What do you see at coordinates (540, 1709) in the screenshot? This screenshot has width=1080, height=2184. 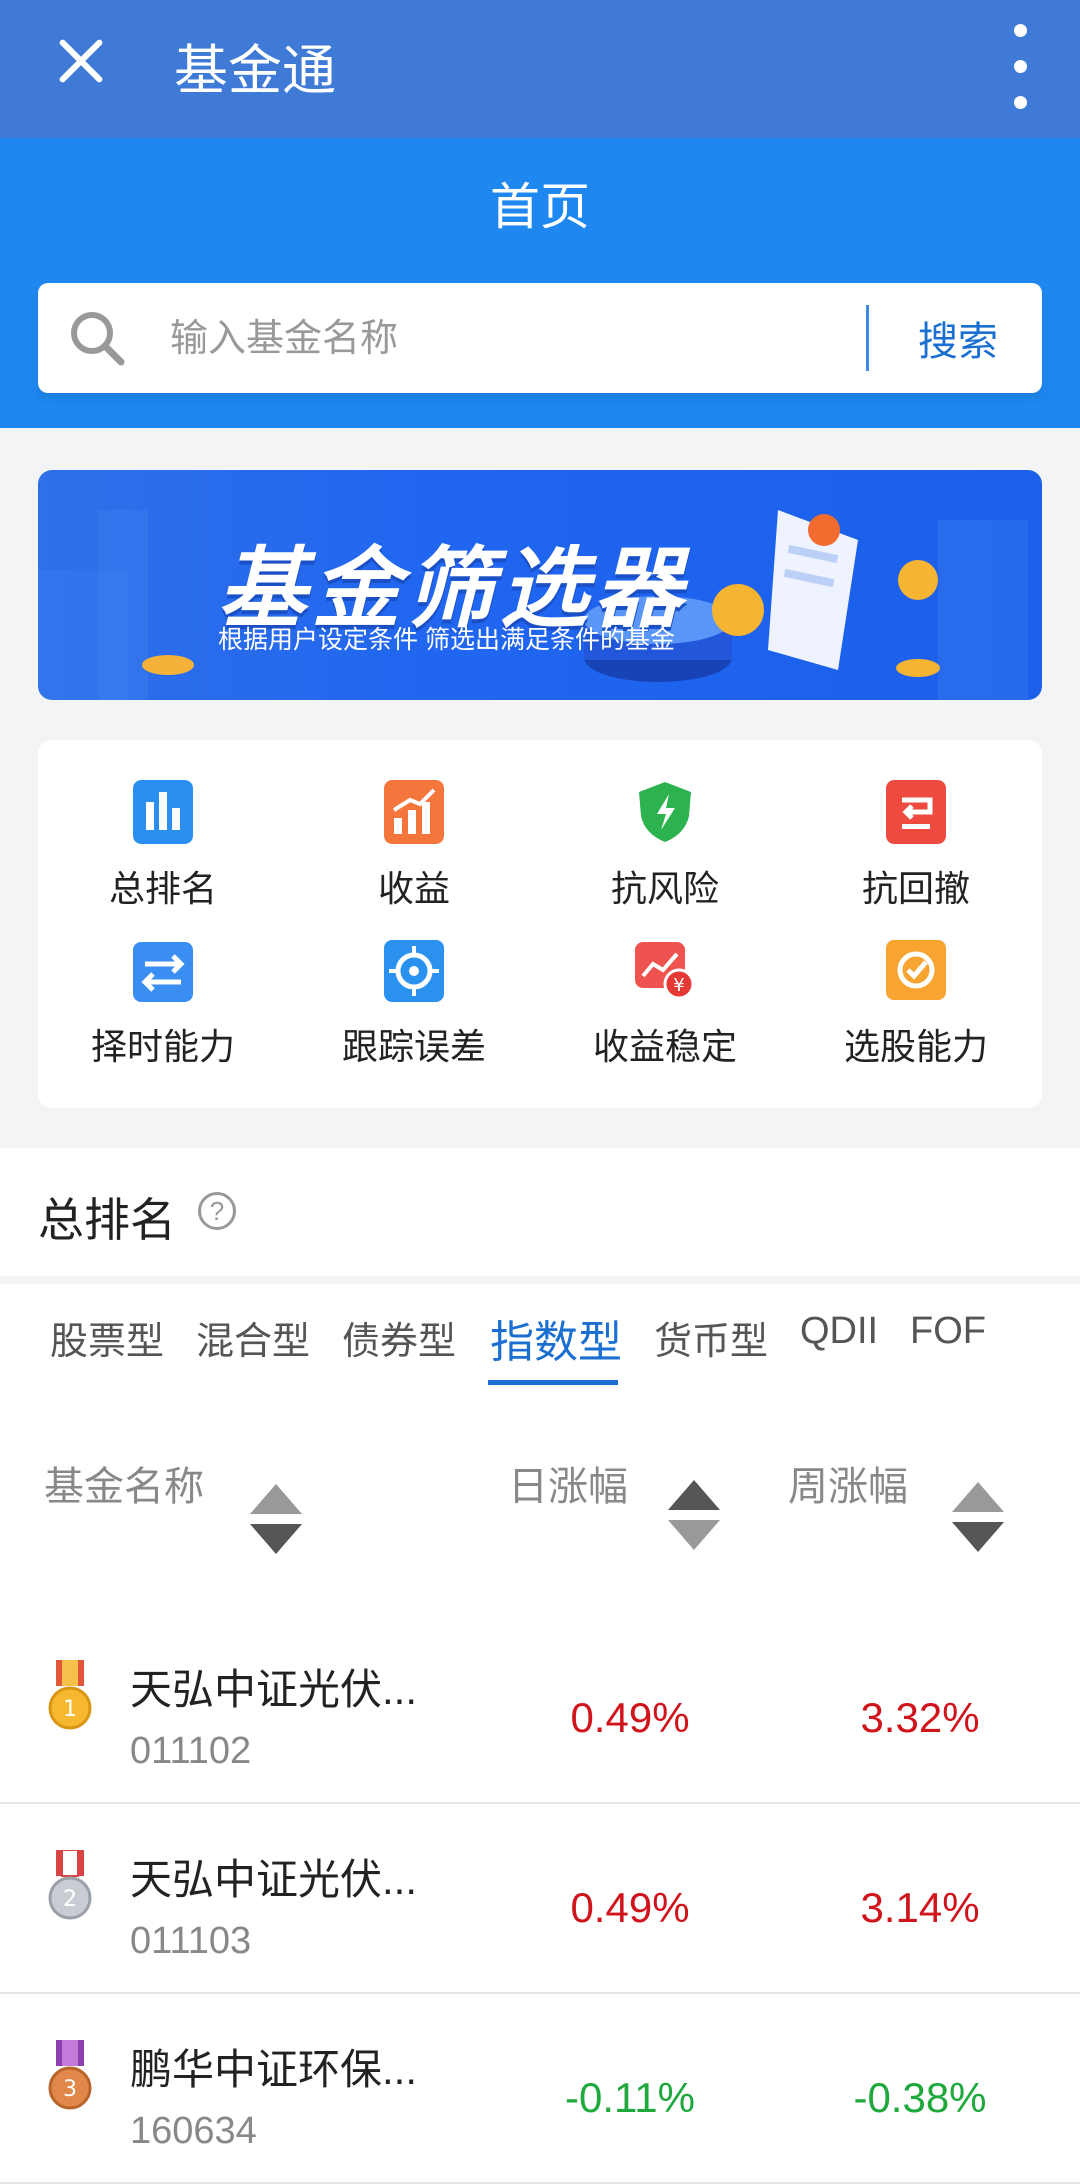 I see `table-row: 1 天弘中证光伏... 011102 0.49% 3.32%` at bounding box center [540, 1709].